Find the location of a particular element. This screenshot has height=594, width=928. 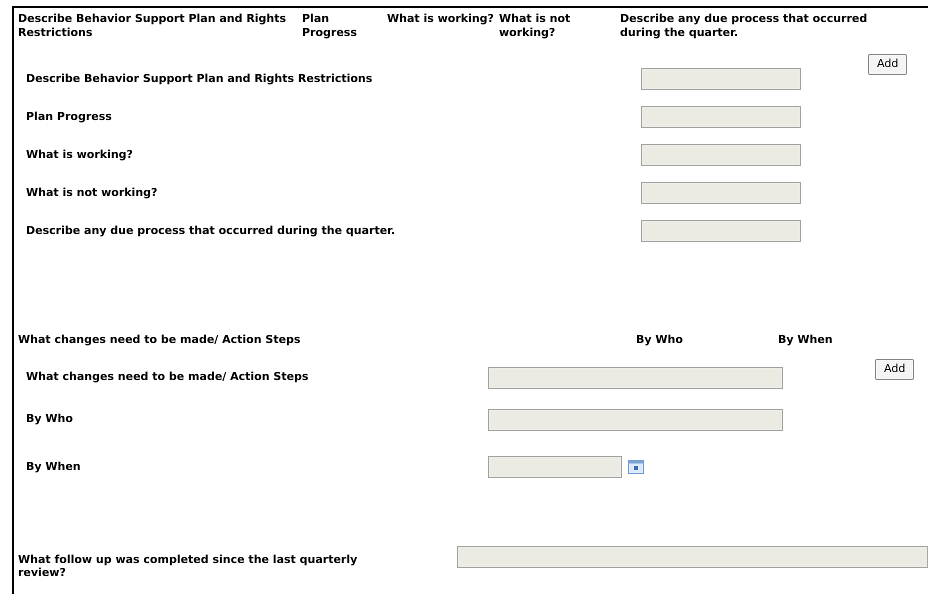

field-label: By Who is located at coordinates (50, 419).